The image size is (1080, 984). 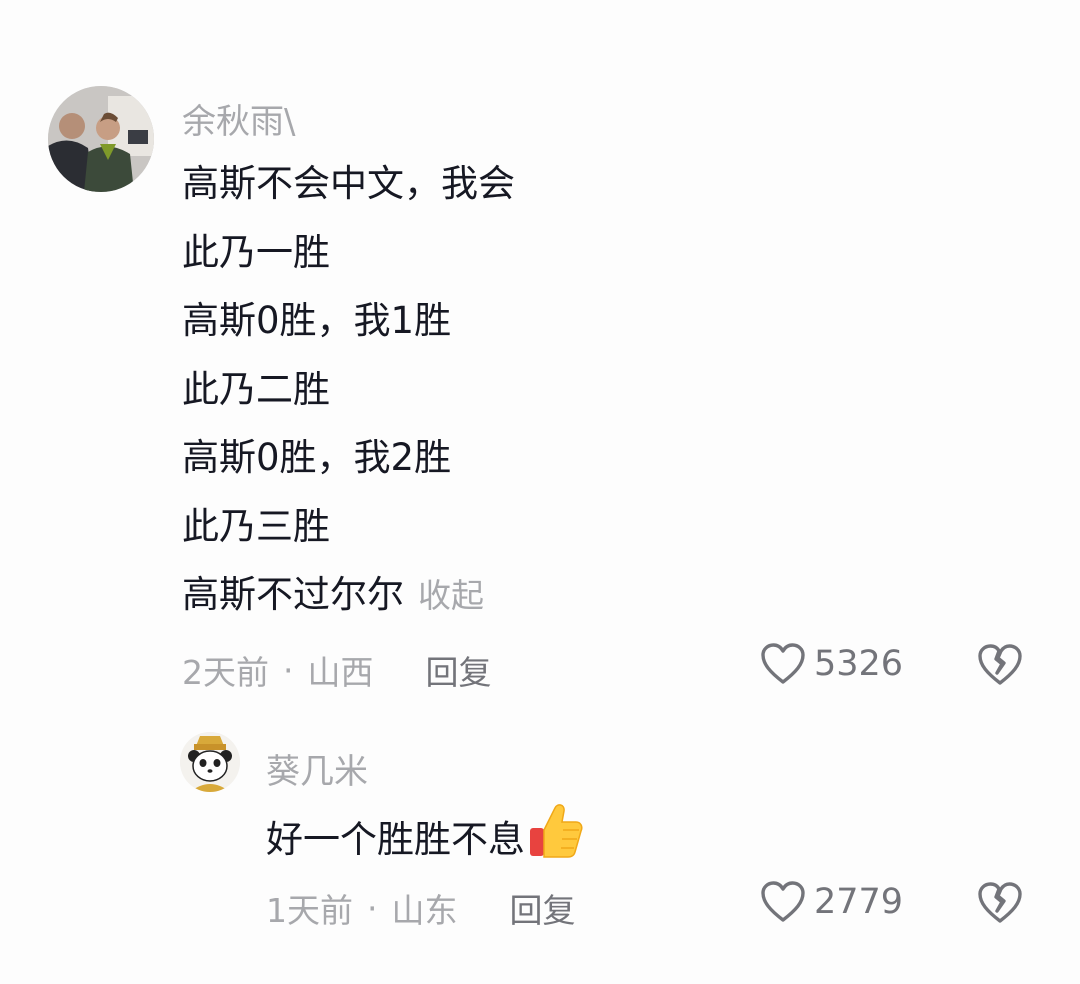 What do you see at coordinates (225, 672) in the screenshot?
I see `comment-time: 2天前` at bounding box center [225, 672].